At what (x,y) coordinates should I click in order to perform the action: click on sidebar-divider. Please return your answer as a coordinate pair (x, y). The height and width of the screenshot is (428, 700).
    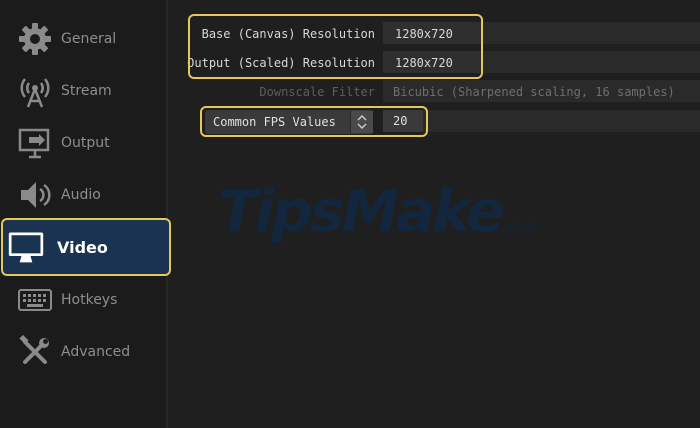
    Looking at the image, I should click on (167, 214).